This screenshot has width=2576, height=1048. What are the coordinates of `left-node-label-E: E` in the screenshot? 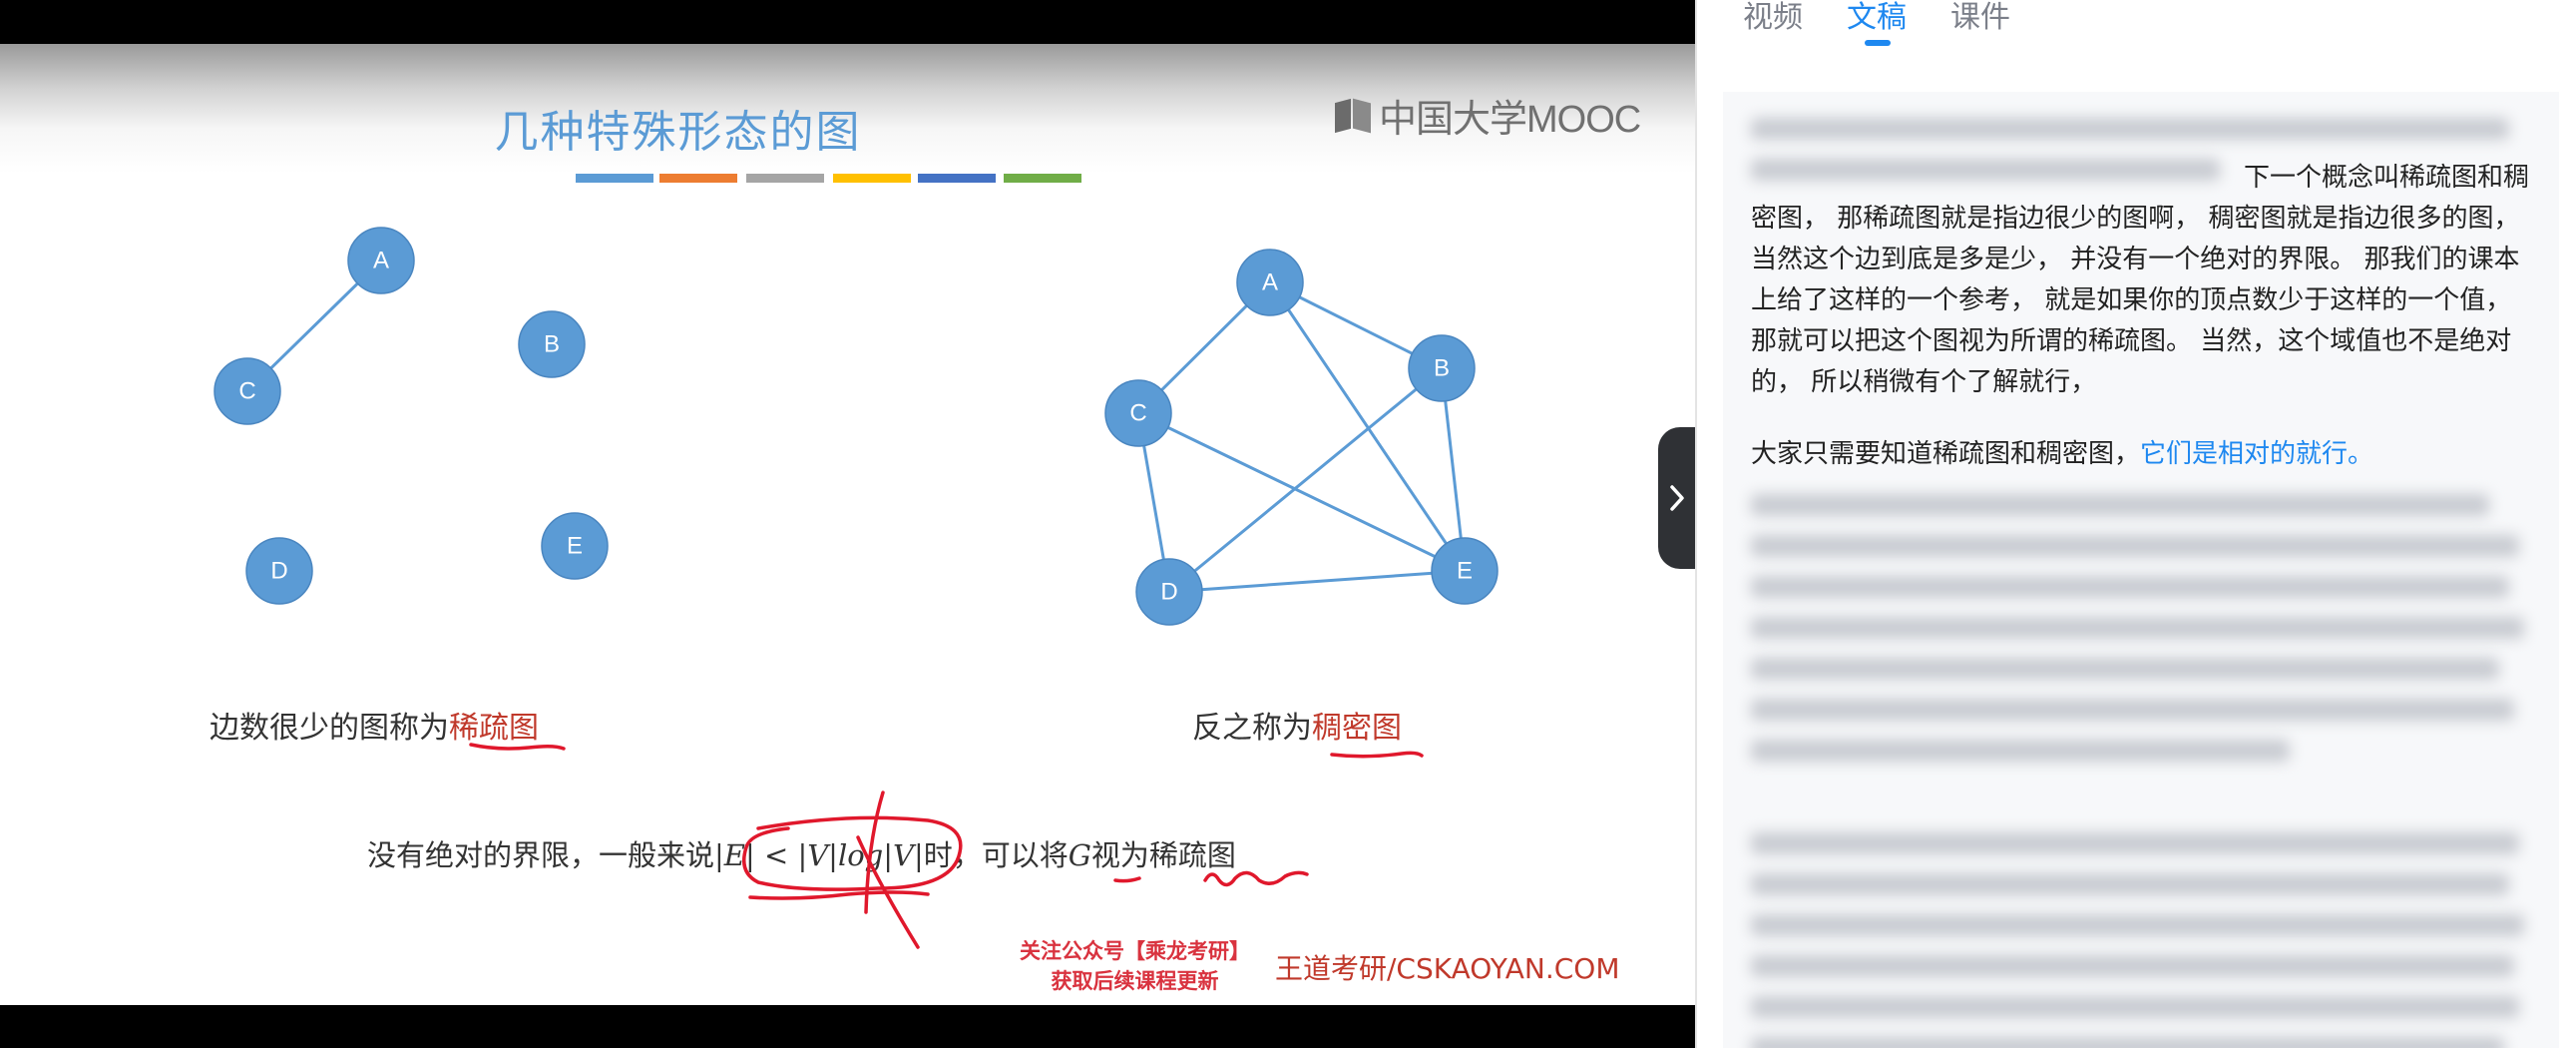 It's located at (575, 546).